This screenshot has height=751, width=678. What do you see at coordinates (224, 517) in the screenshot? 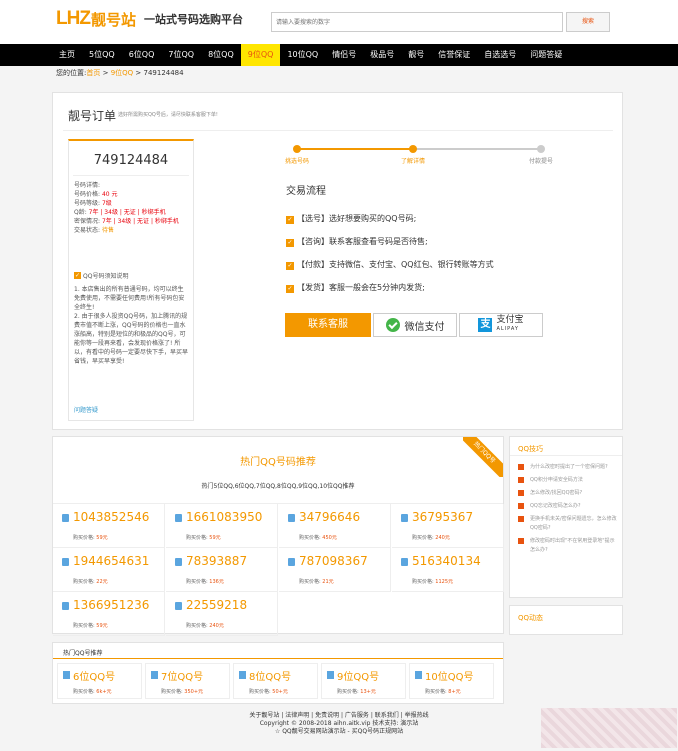
I see `hot-number: 1661083950` at bounding box center [224, 517].